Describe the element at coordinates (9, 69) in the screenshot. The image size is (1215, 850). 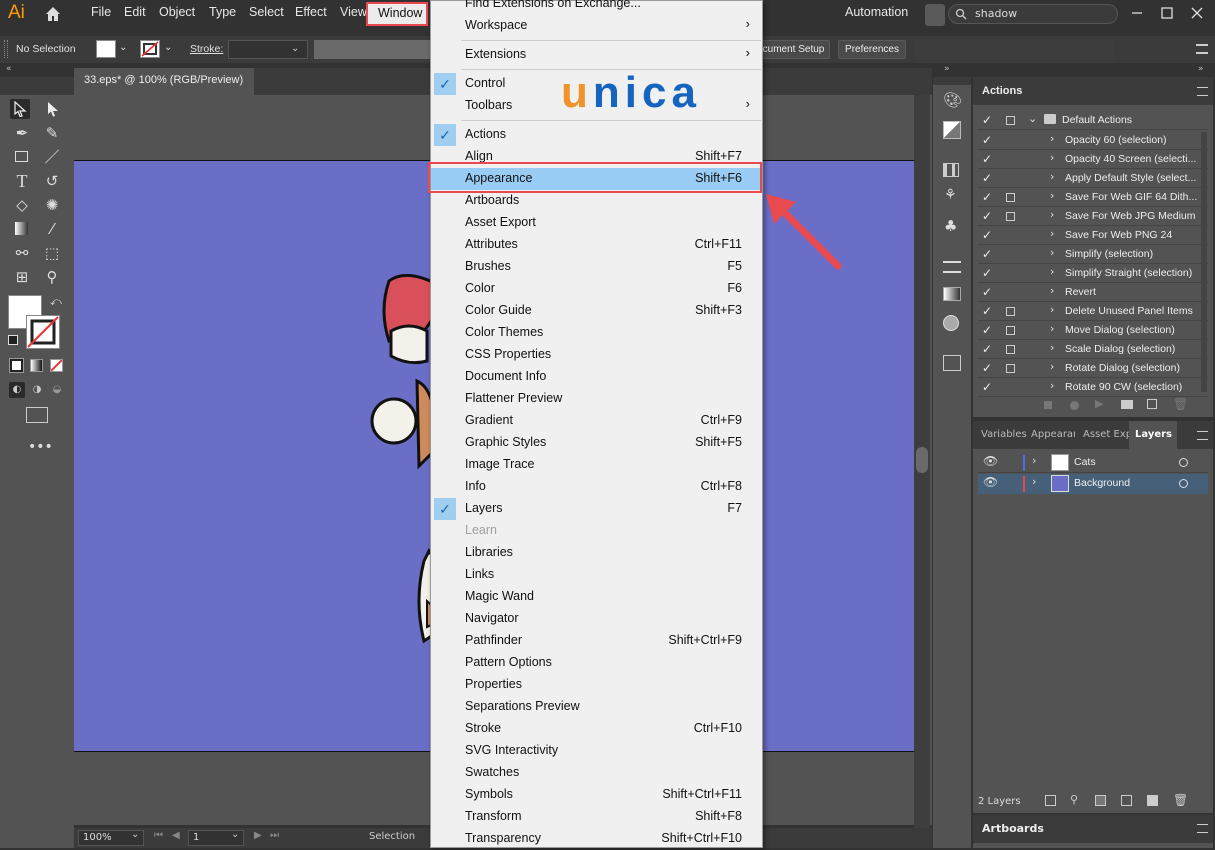
I see `collapse-toolbar-icon: «` at that location.